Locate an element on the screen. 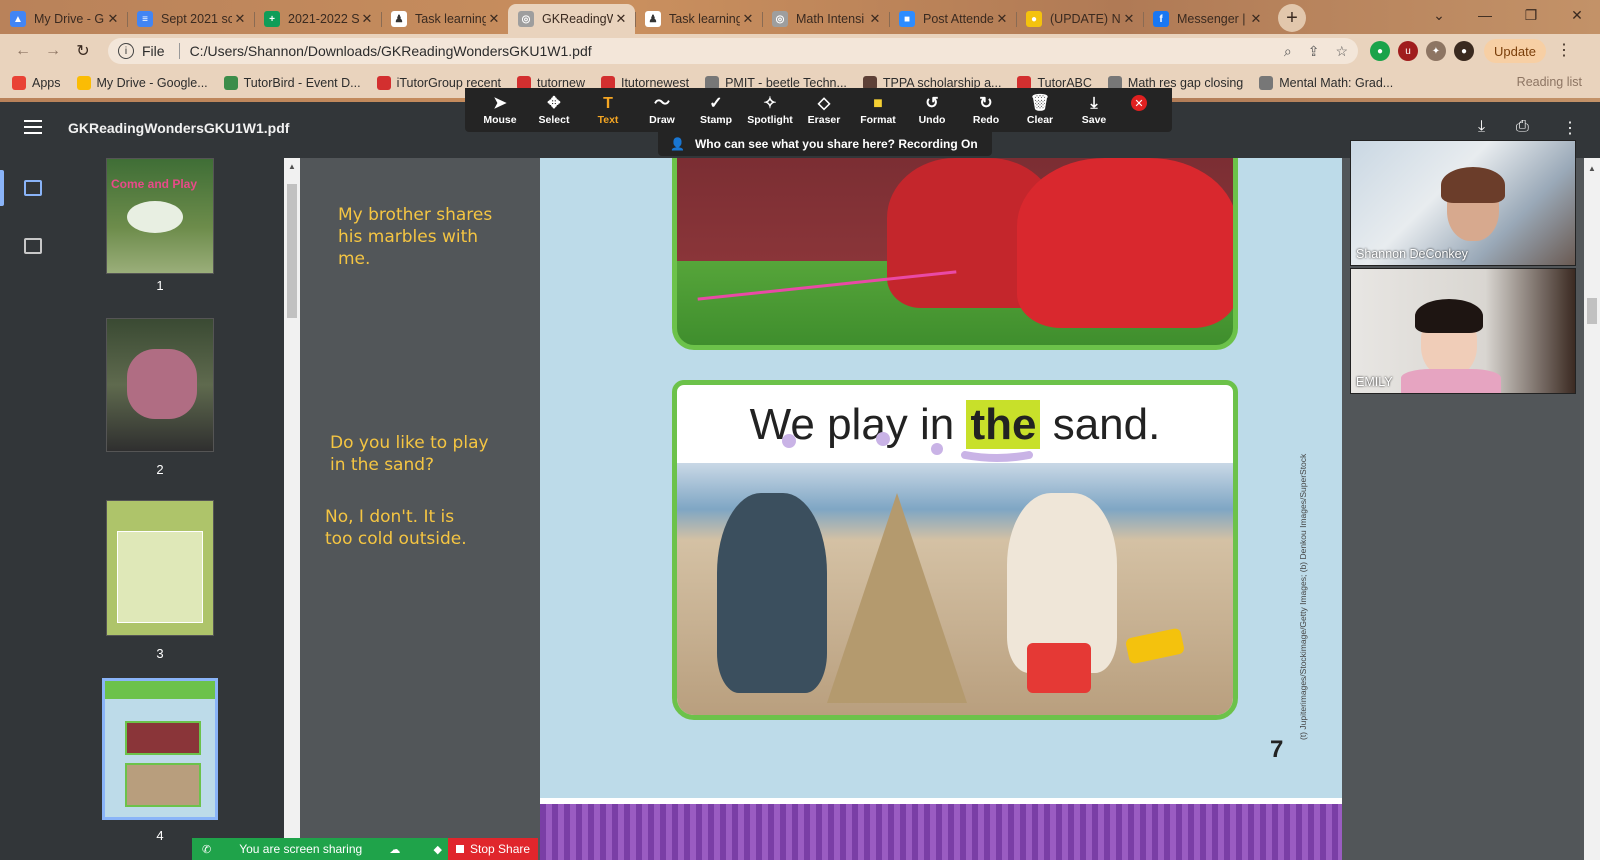 This screenshot has height=860, width=1600. tab-5: ◎ GKReadingW ✕ is located at coordinates (571, 19).